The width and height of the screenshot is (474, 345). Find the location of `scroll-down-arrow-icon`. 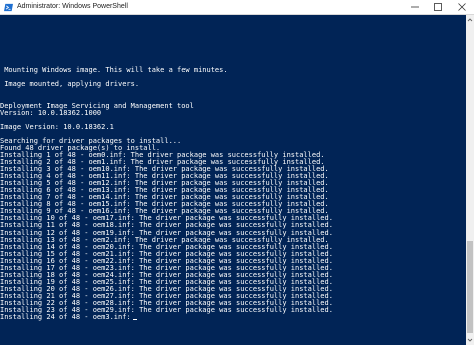

scroll-down-arrow-icon is located at coordinates (470, 340).